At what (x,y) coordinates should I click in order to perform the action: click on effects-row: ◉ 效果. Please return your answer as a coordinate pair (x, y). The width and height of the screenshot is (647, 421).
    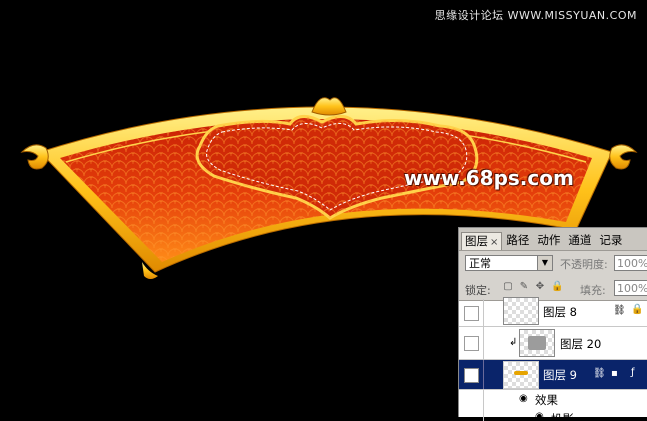
    Looking at the image, I should click on (553, 399).